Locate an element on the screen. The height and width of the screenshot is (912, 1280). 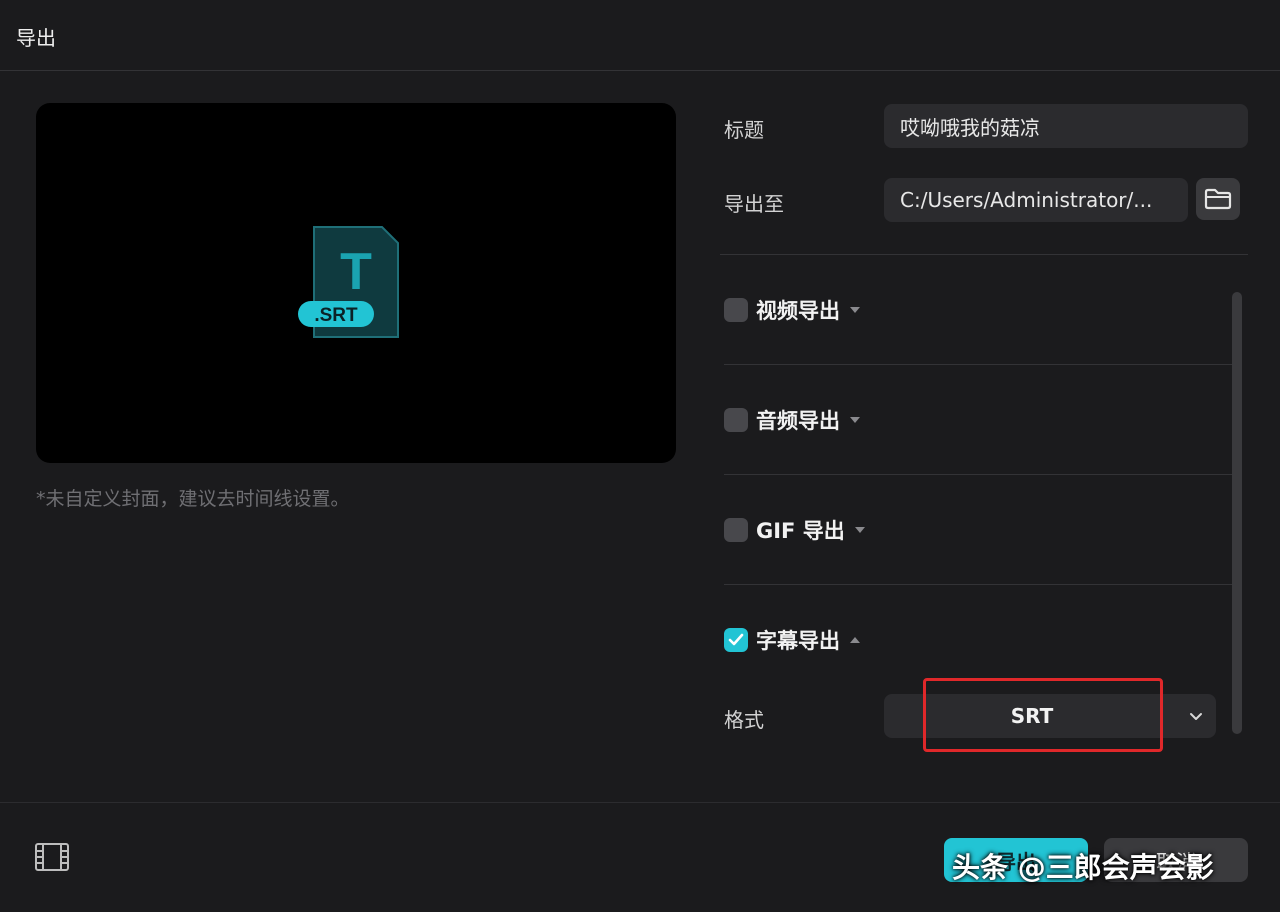
export-path-label: 导出至 is located at coordinates (754, 204).